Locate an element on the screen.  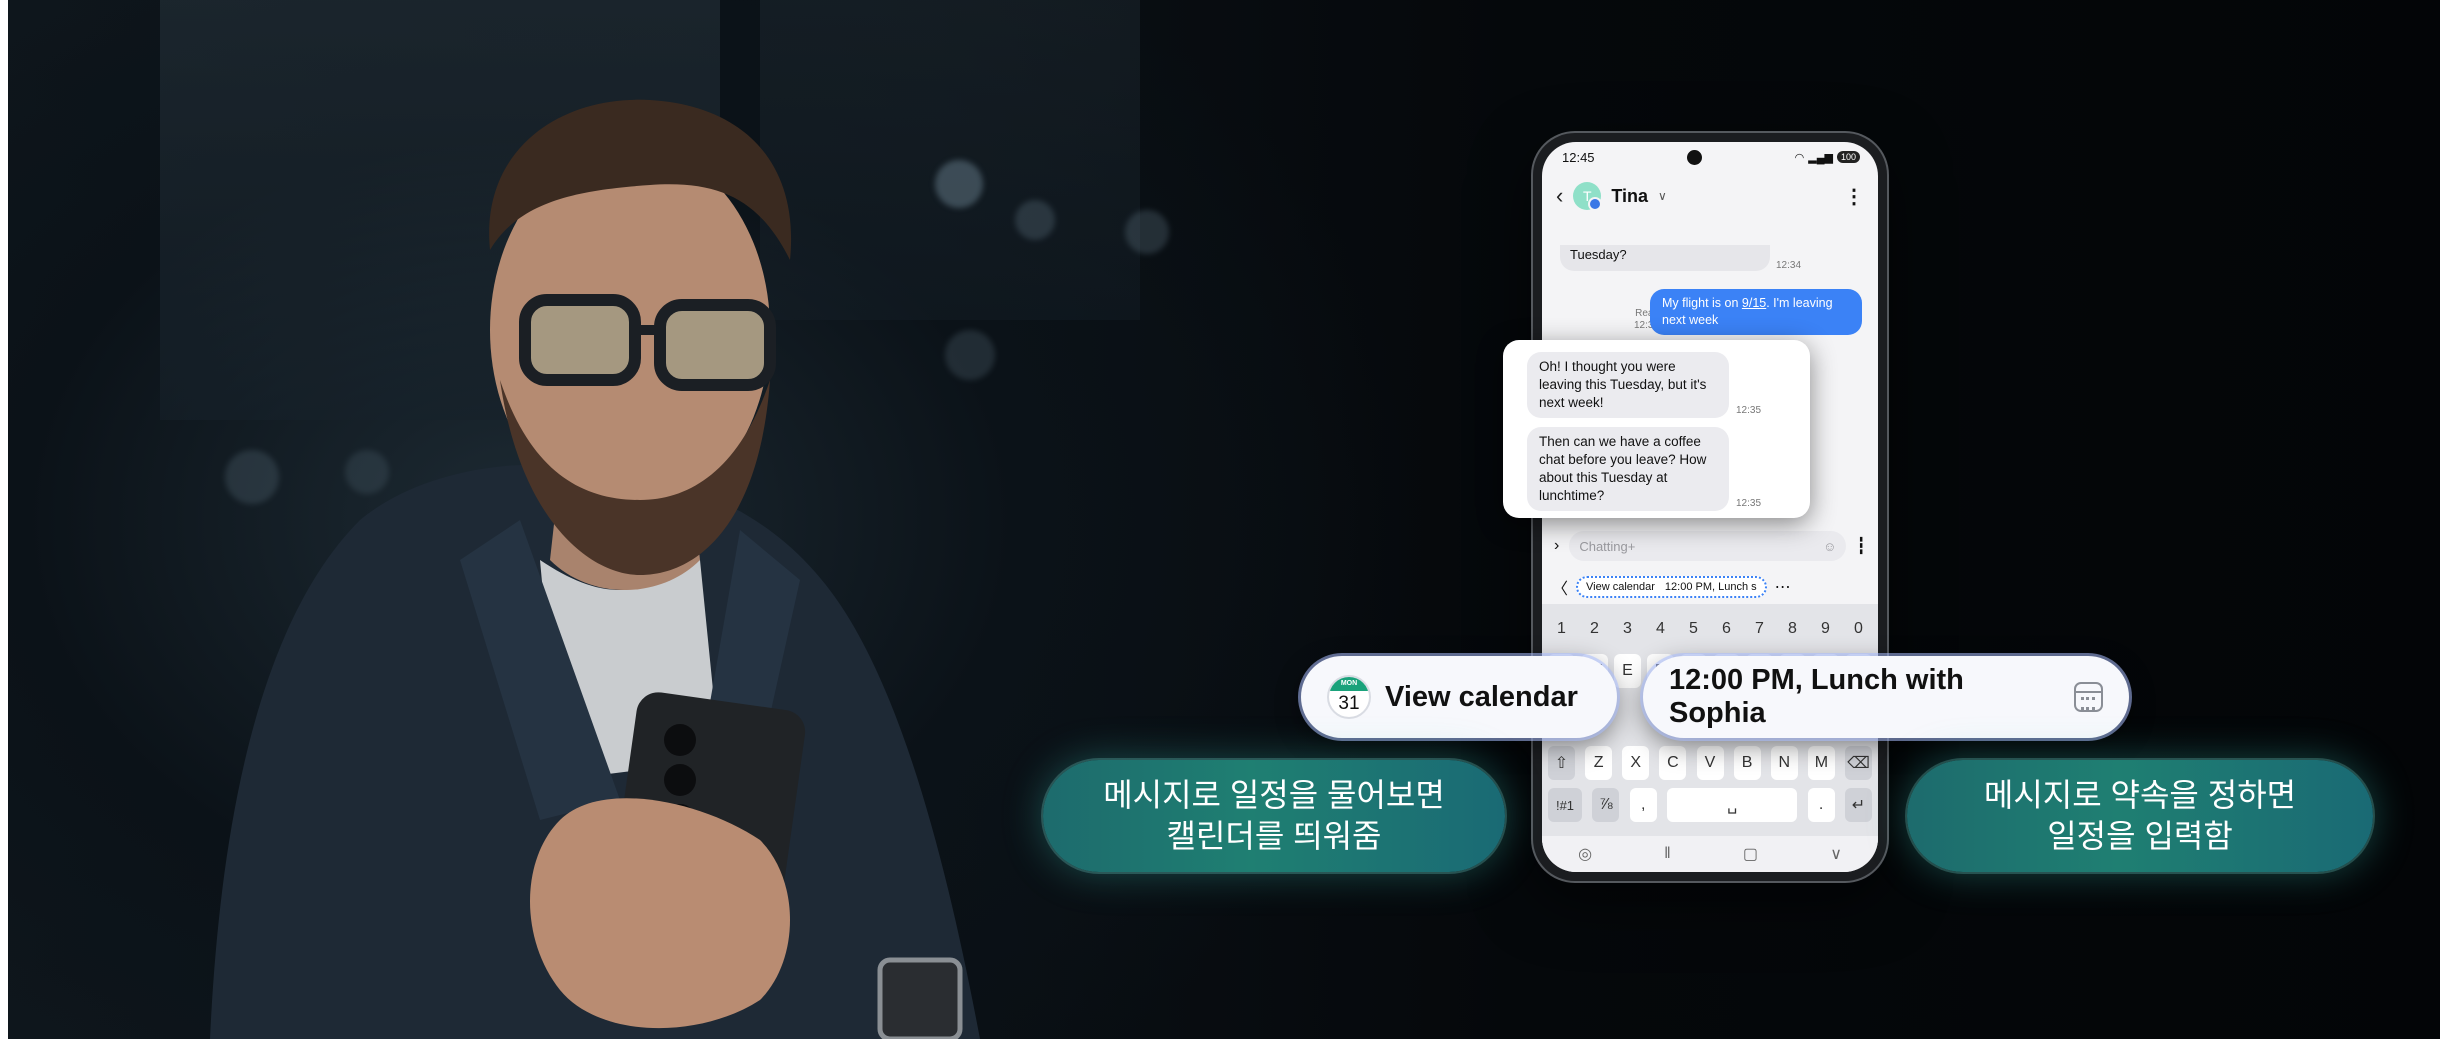
navigation-bar: ◎ ‖ ▢ ∨ is located at coordinates (1710, 854).